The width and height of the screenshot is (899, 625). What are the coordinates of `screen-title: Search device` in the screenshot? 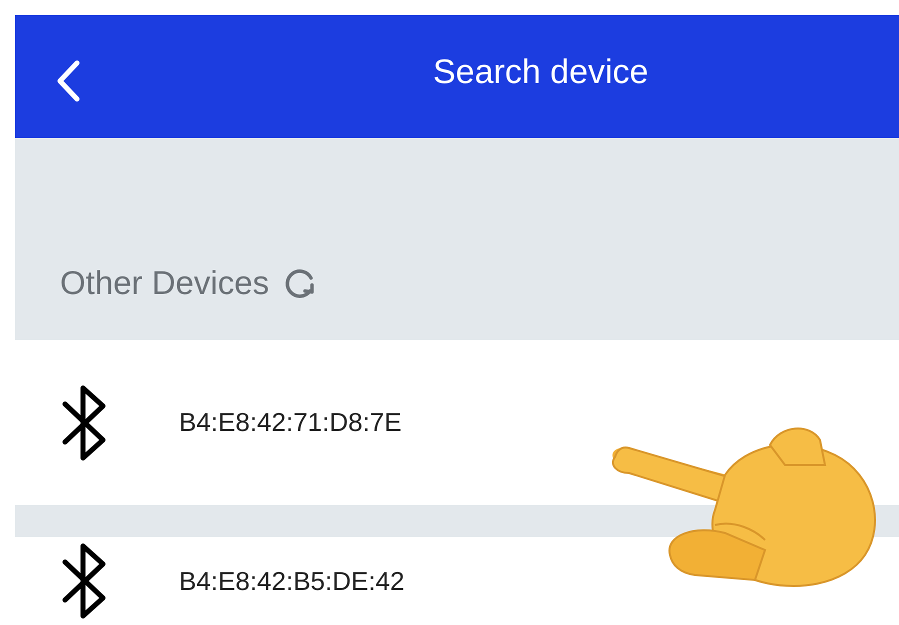 It's located at (540, 72).